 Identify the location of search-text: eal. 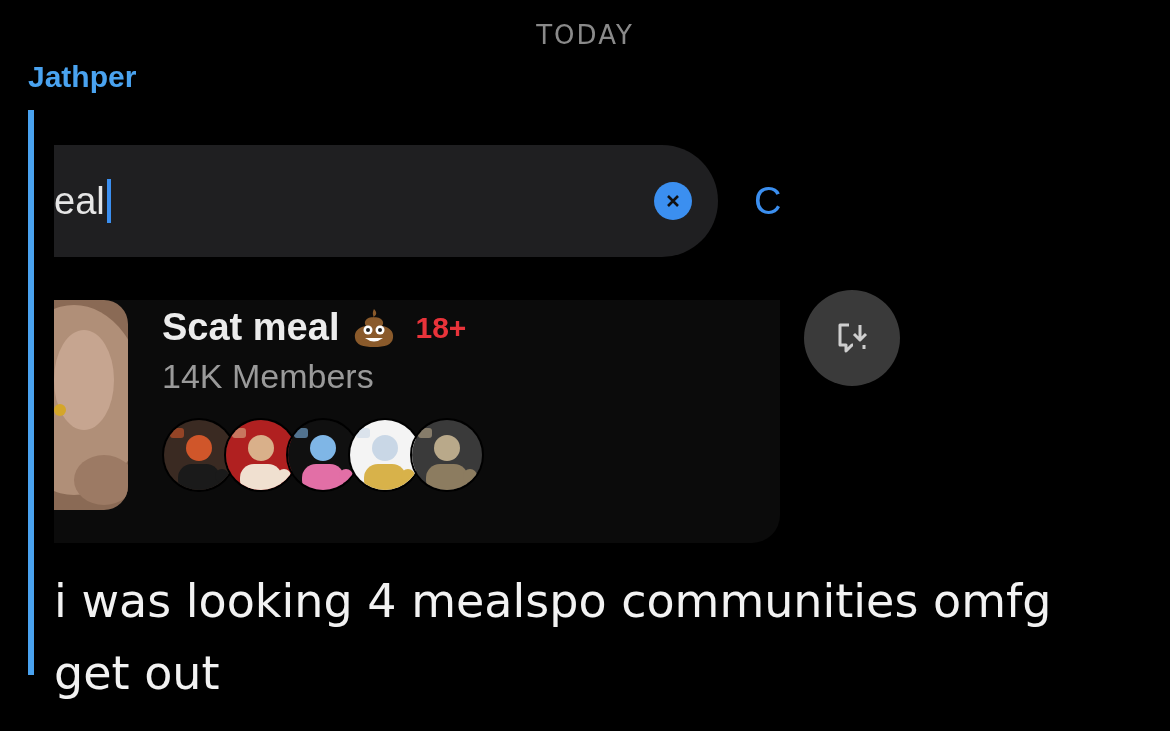
(79, 201).